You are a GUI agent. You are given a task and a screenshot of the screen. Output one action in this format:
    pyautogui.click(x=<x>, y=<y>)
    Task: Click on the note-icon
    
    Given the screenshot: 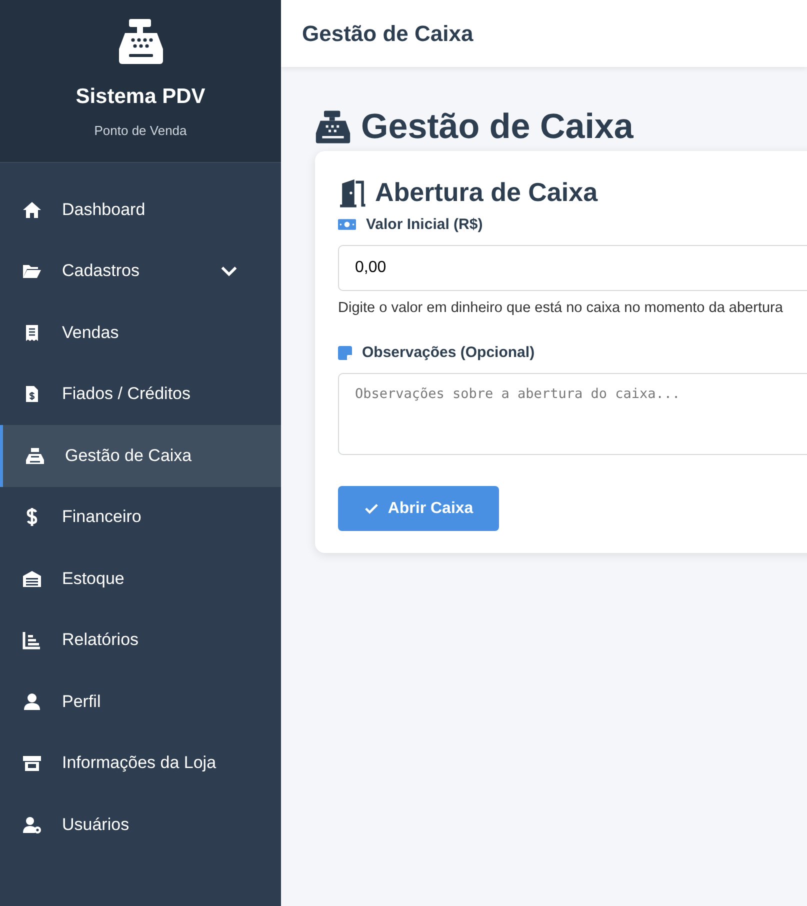 What is the action you would take?
    pyautogui.click(x=345, y=353)
    